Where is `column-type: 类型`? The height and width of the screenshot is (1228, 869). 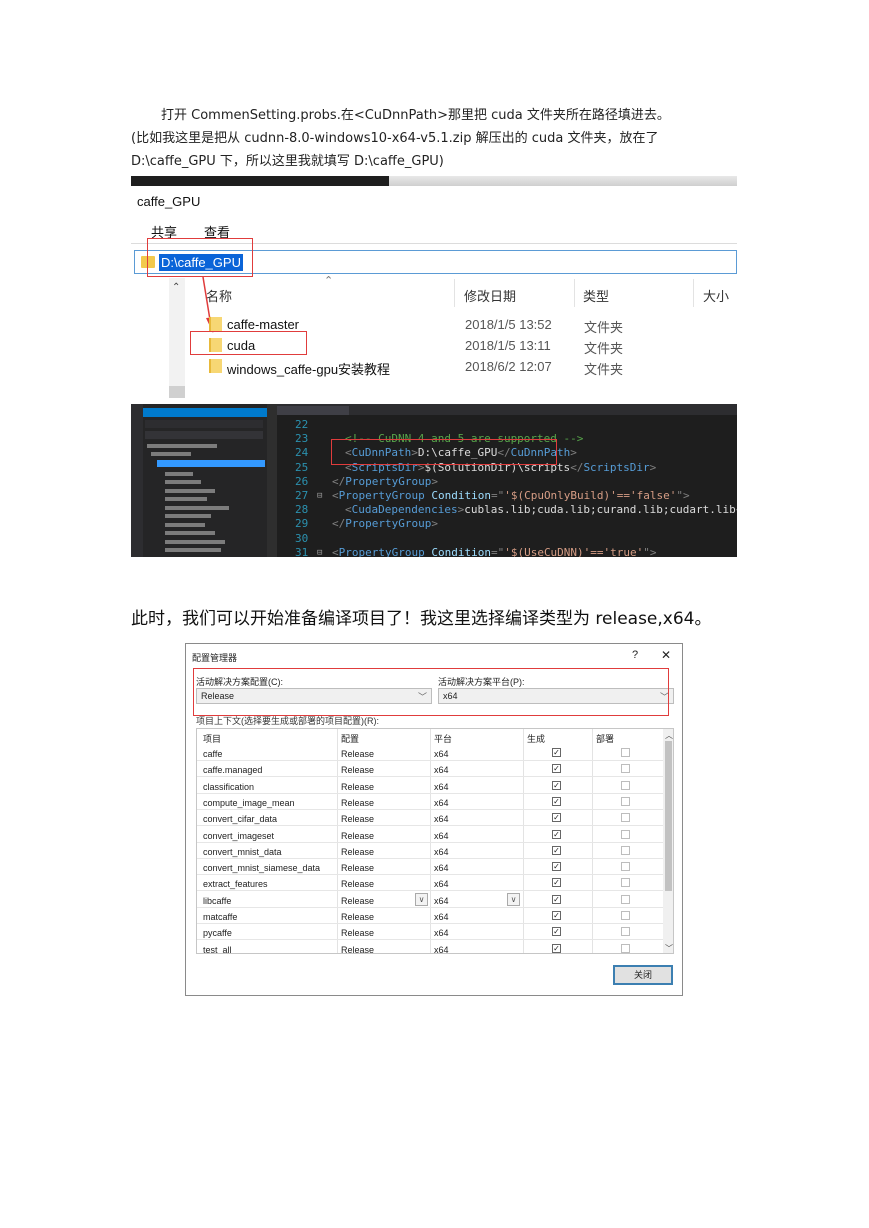
column-type: 类型 is located at coordinates (596, 295).